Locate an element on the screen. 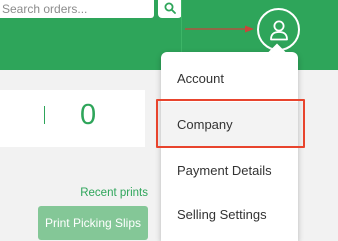  print-picking-slips-button: Print Picking Slips is located at coordinates (93, 223).